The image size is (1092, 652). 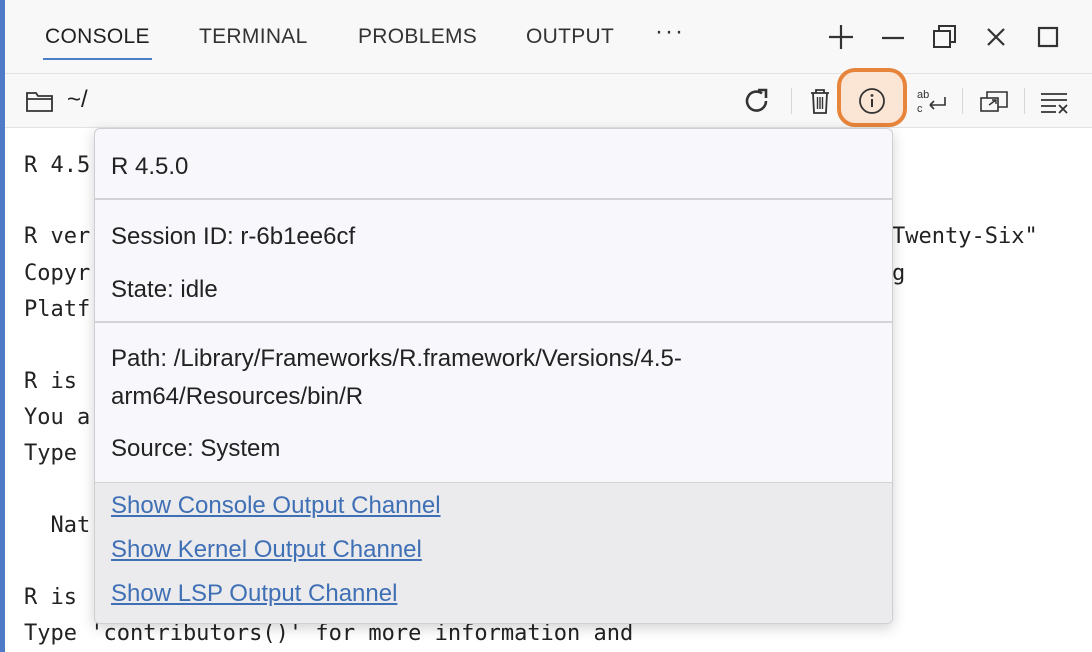 I want to click on svg-text: c, so click(x=920, y=109).